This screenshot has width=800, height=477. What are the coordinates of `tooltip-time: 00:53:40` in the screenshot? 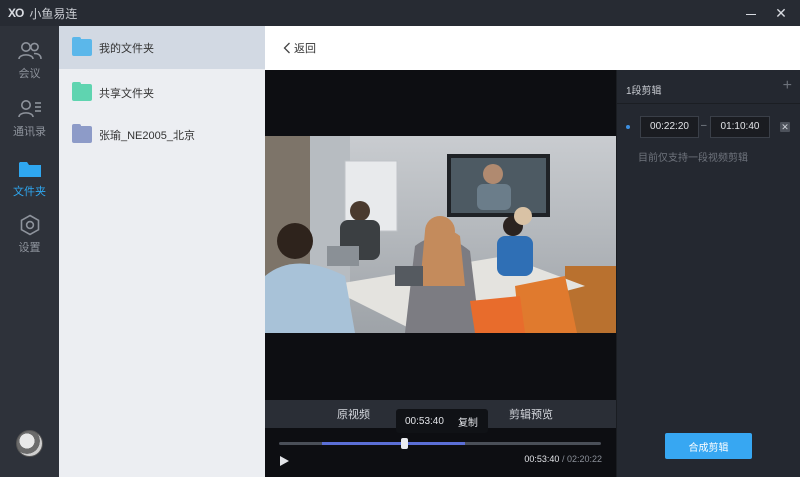 It's located at (424, 421).